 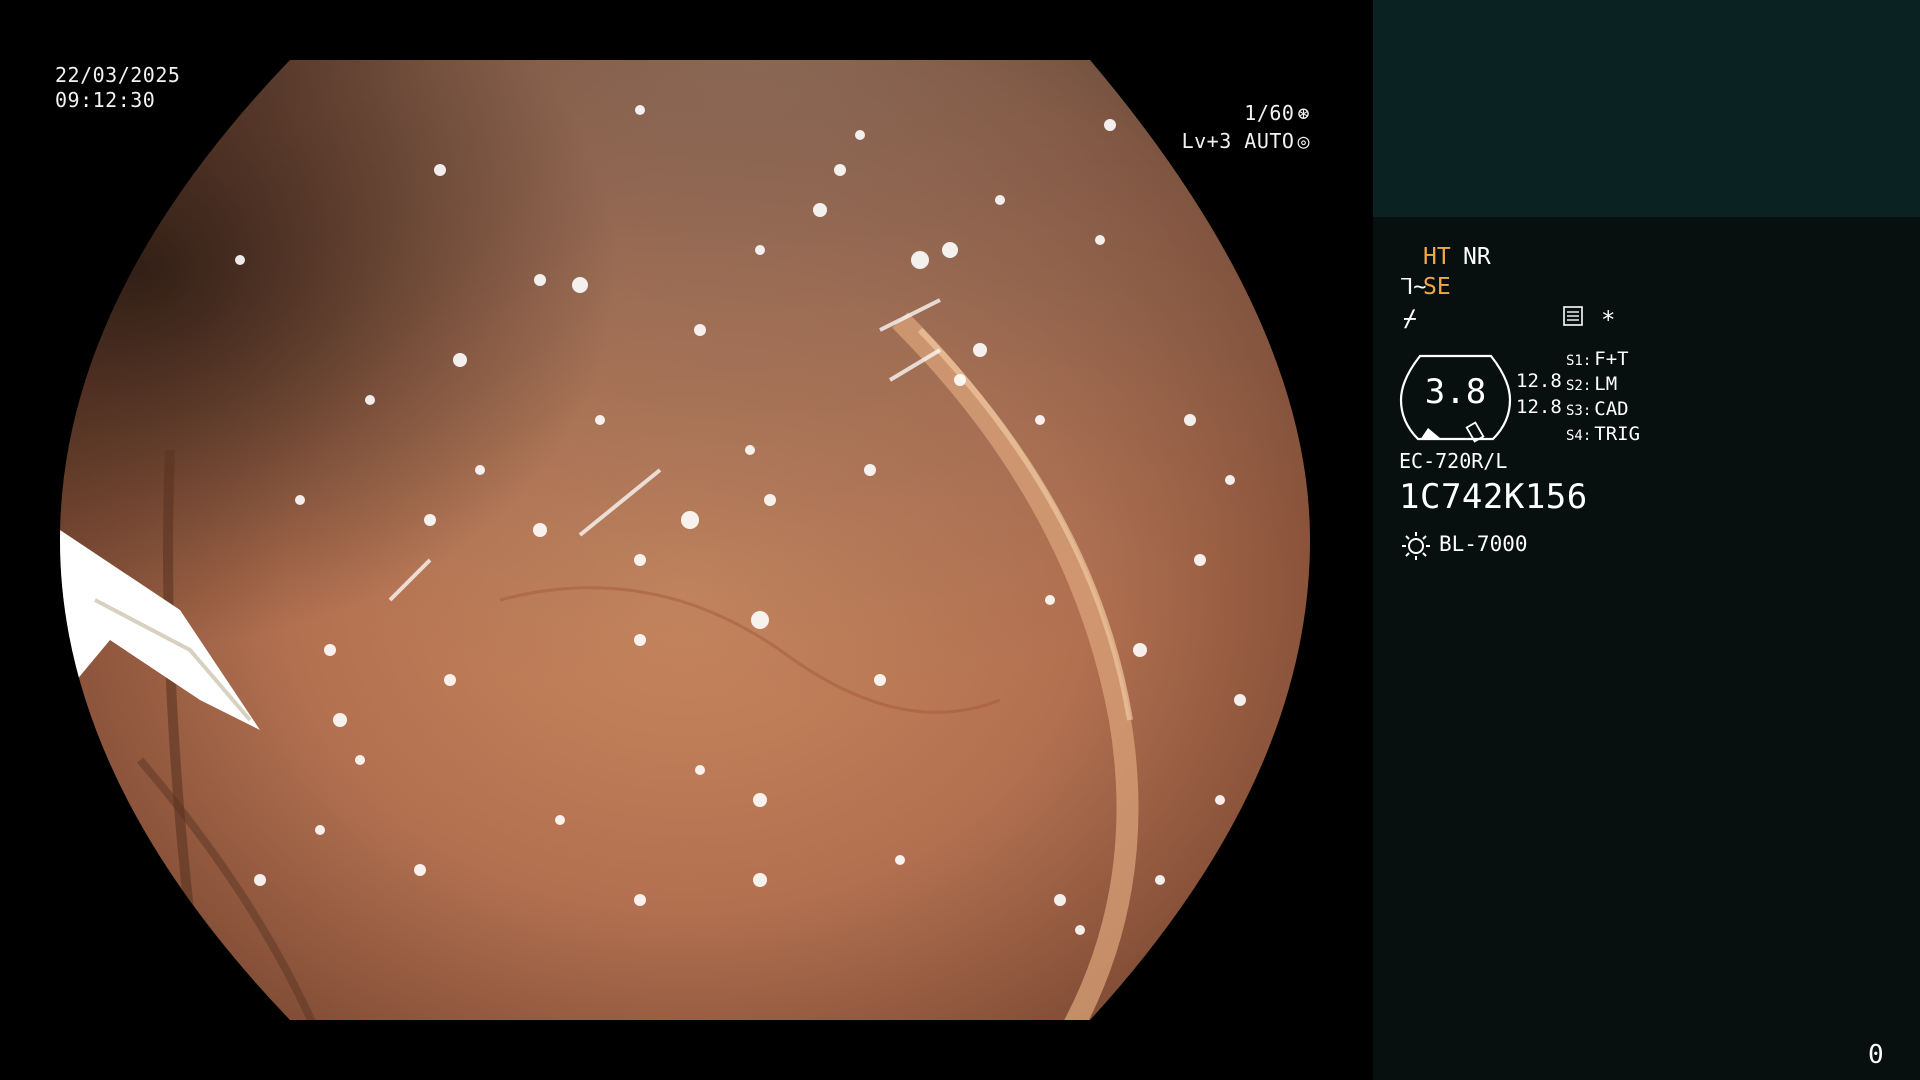 What do you see at coordinates (1477, 257) in the screenshot?
I see `nr-indicator: NR` at bounding box center [1477, 257].